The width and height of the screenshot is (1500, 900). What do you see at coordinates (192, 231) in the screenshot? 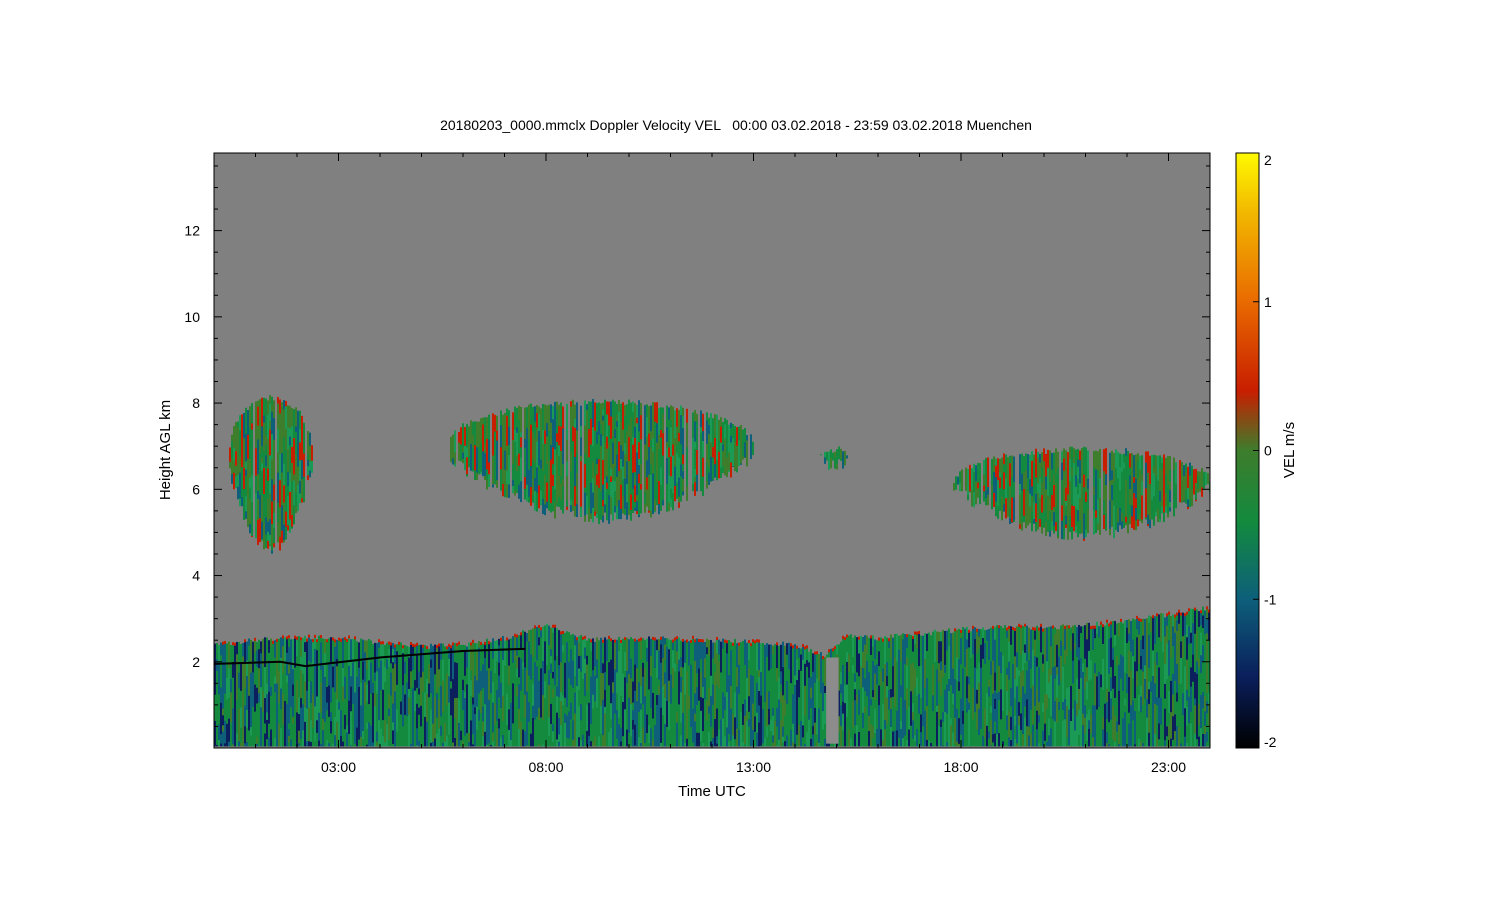
I see `y-tick-label: 12` at bounding box center [192, 231].